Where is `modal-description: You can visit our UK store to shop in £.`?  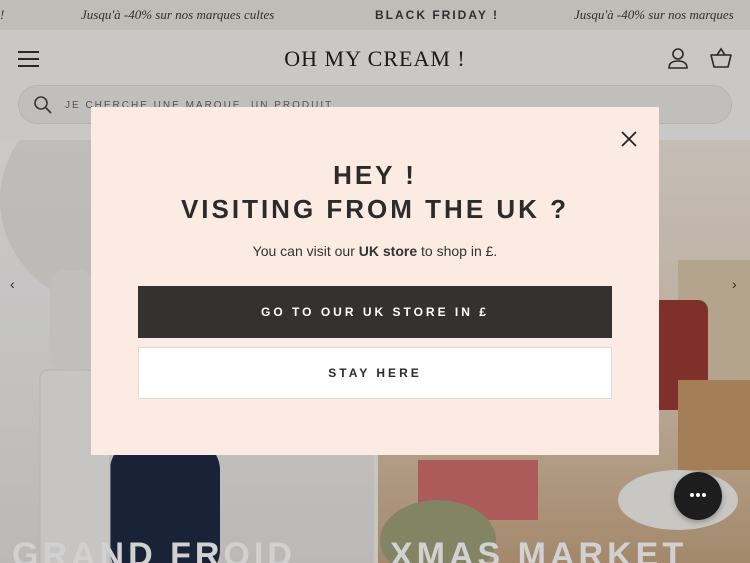 modal-description: You can visit our UK store to shop in £. is located at coordinates (375, 251).